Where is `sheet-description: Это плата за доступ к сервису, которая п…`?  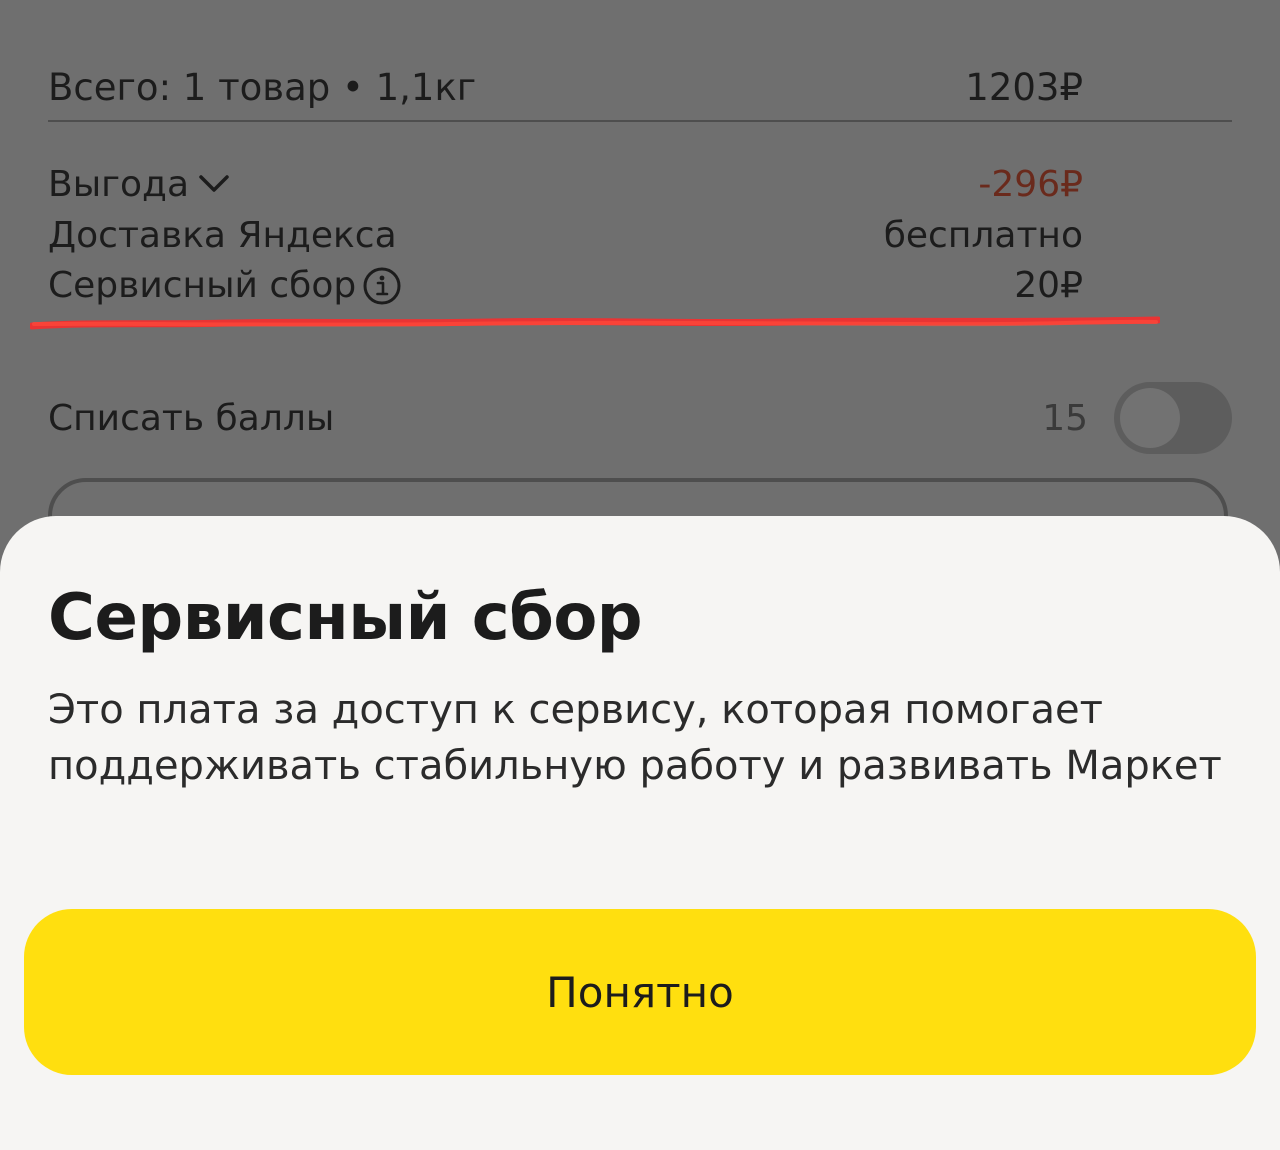 sheet-description: Это плата за доступ к сервису, которая п… is located at coordinates (635, 738).